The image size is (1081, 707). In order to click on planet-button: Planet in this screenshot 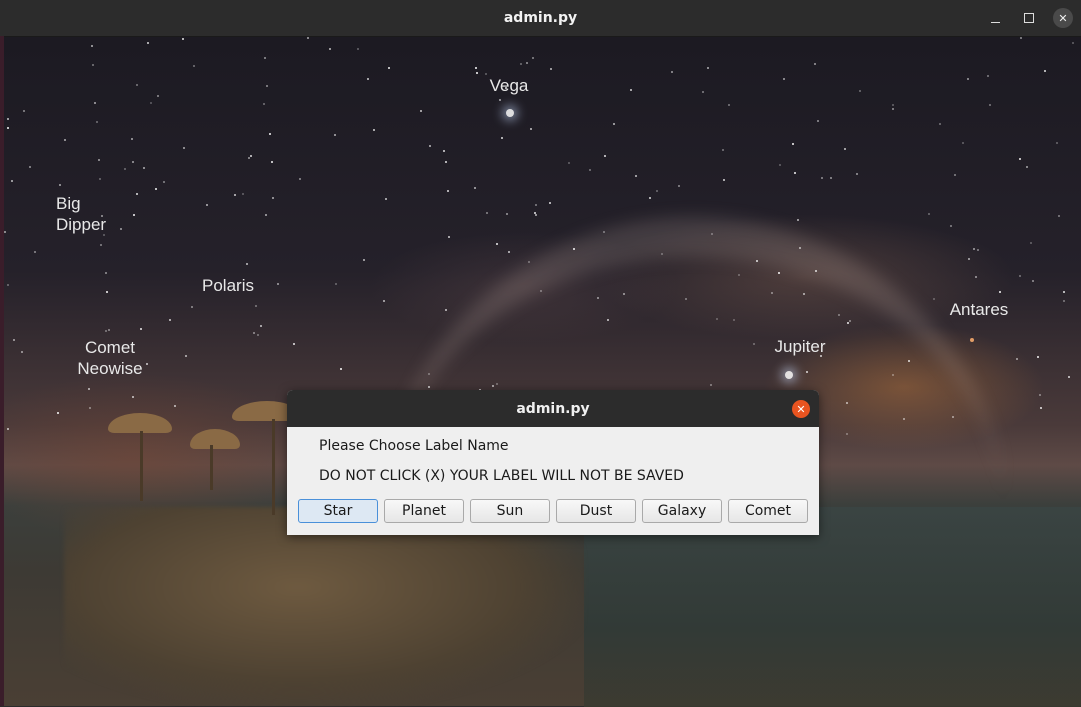, I will do `click(424, 511)`.